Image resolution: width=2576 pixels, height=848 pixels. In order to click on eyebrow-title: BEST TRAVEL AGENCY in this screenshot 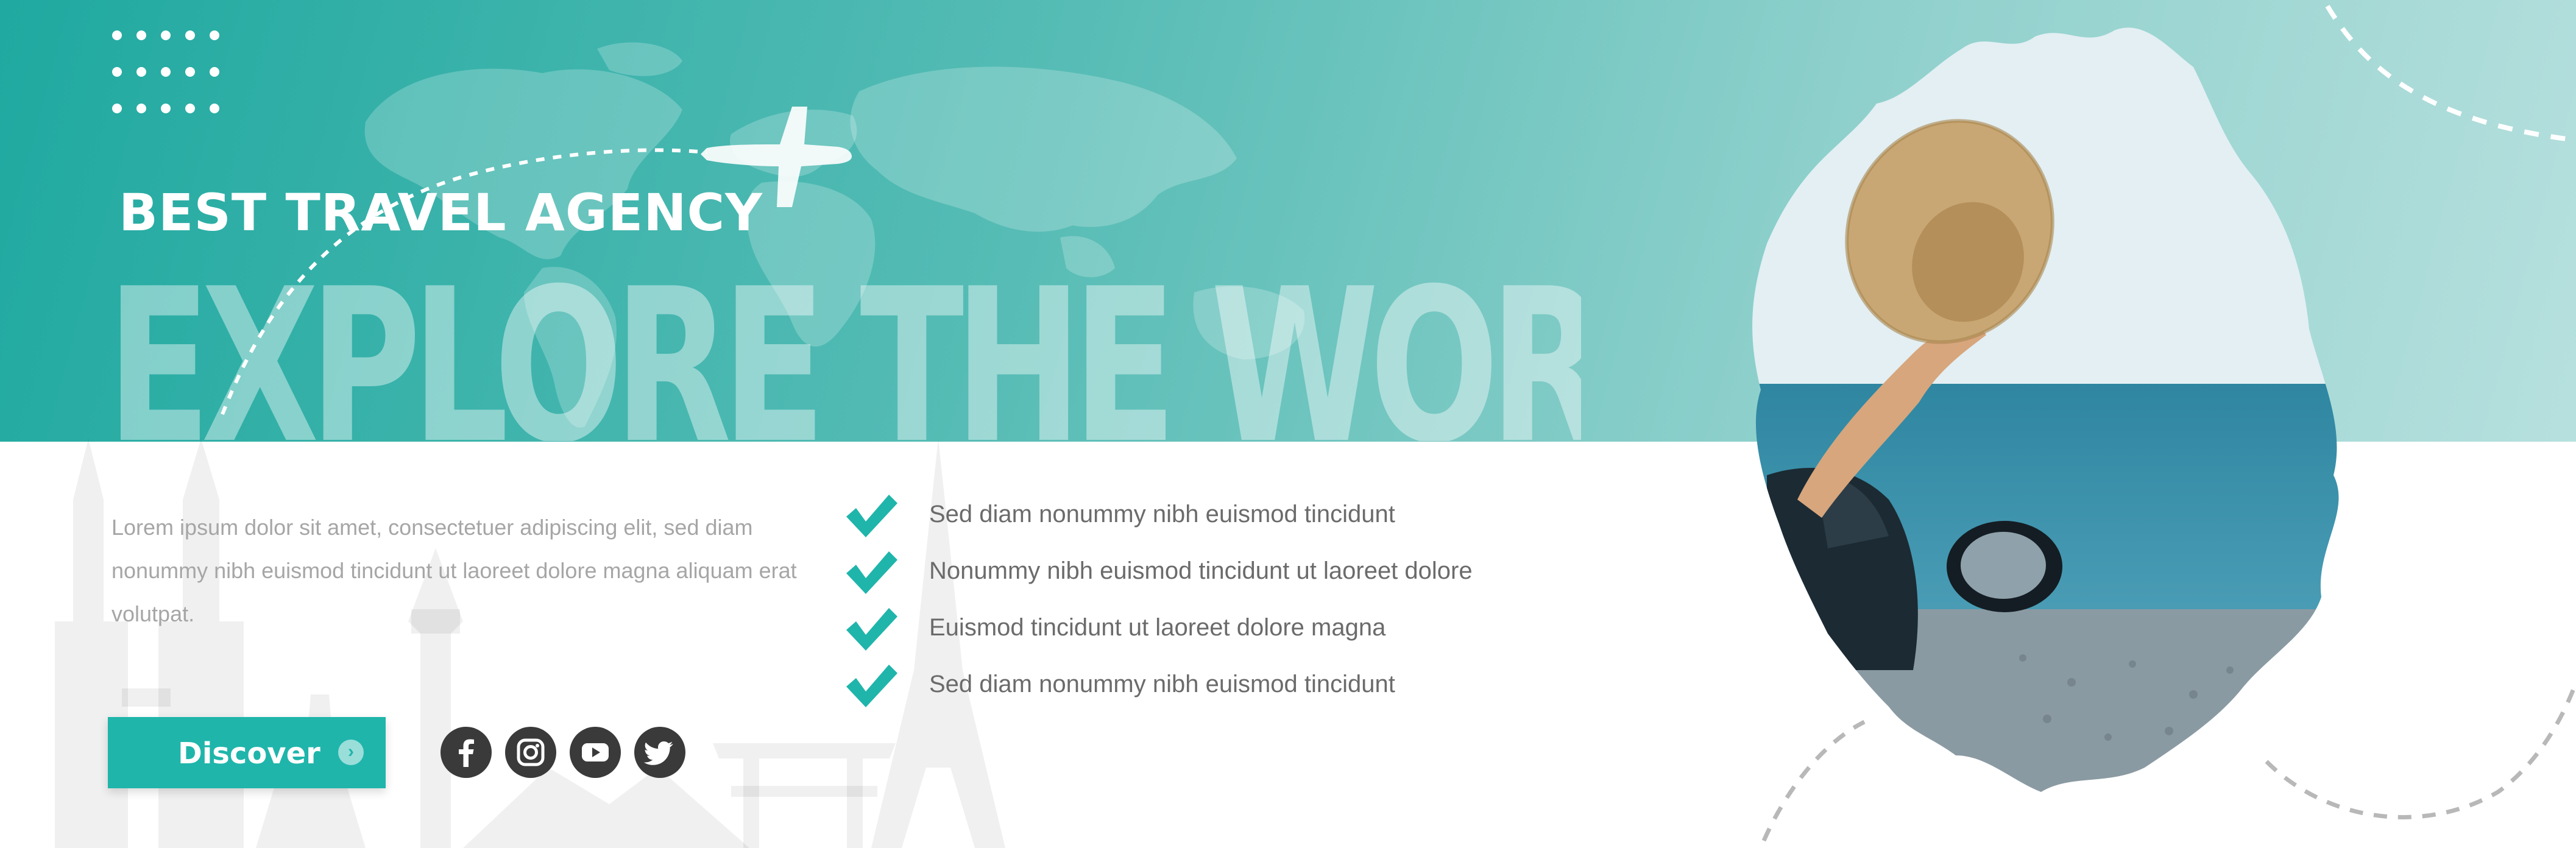, I will do `click(441, 212)`.